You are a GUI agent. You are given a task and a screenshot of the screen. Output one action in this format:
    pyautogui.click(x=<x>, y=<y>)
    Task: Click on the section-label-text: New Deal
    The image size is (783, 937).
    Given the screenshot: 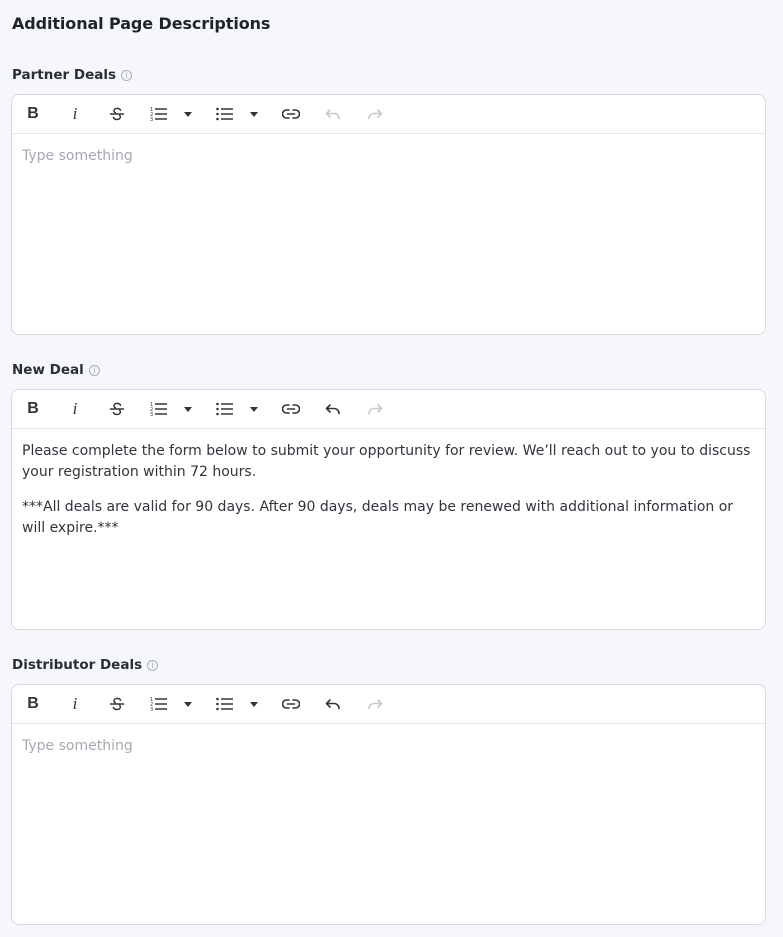 What is the action you would take?
    pyautogui.click(x=48, y=370)
    